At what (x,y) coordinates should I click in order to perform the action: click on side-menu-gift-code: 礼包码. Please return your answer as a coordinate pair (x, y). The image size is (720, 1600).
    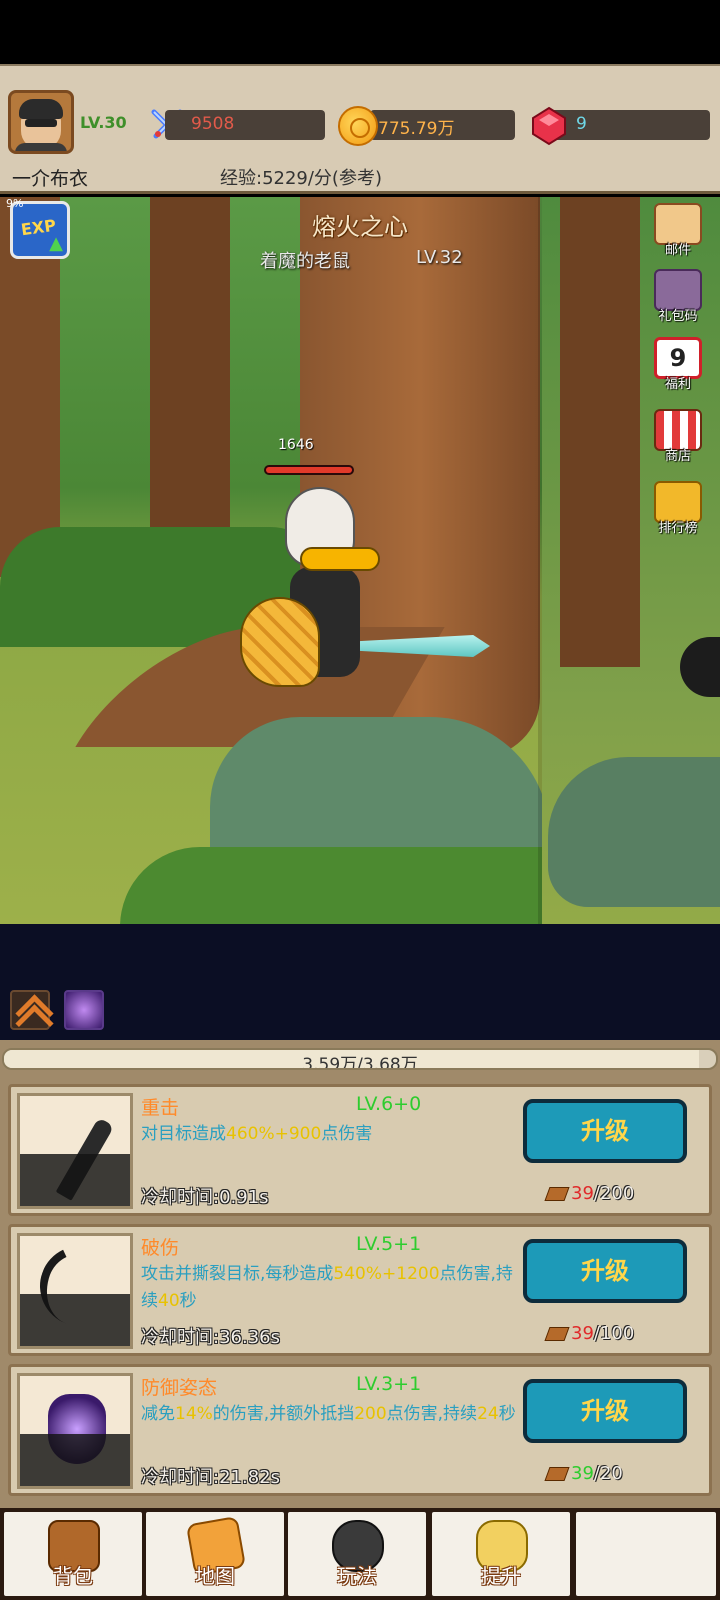
    Looking at the image, I should click on (678, 301).